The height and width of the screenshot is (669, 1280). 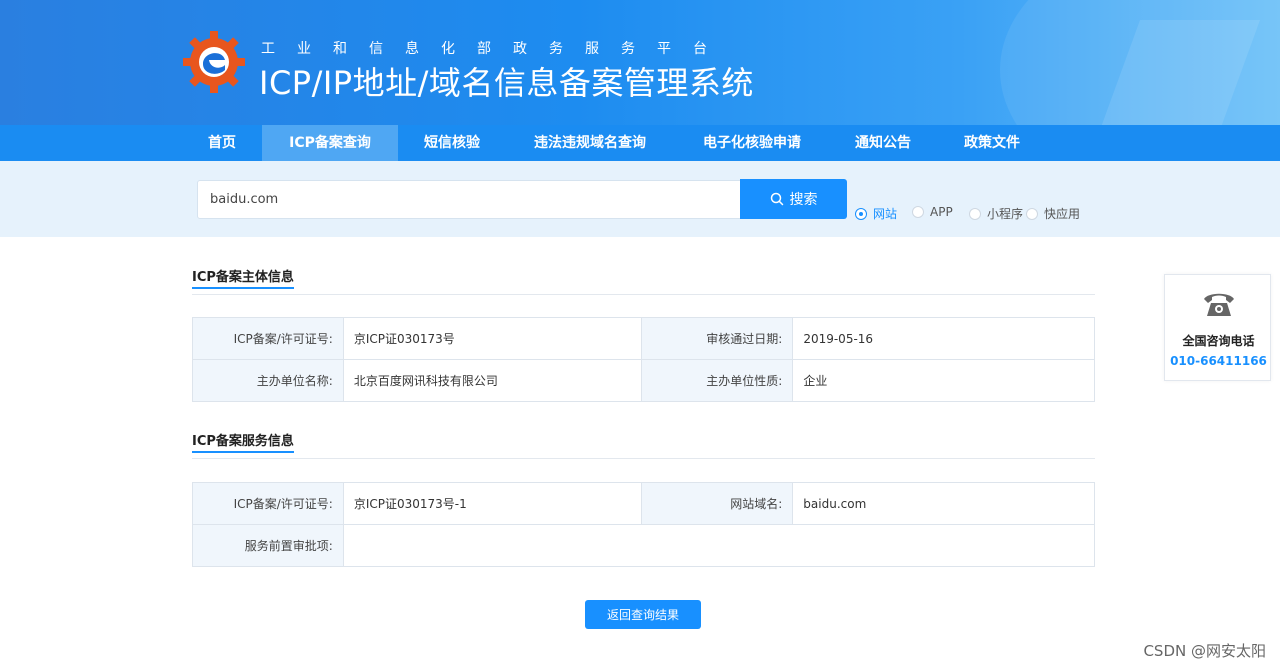 What do you see at coordinates (506, 83) in the screenshot?
I see `page-title: ICP/IP地址/域名信息备案管理系统` at bounding box center [506, 83].